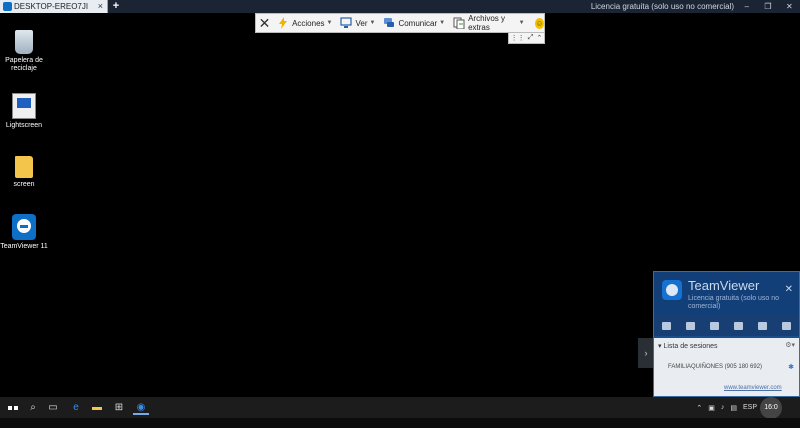  I want to click on desktop-icon-label: Papelera de reciclaje, so click(24, 64).